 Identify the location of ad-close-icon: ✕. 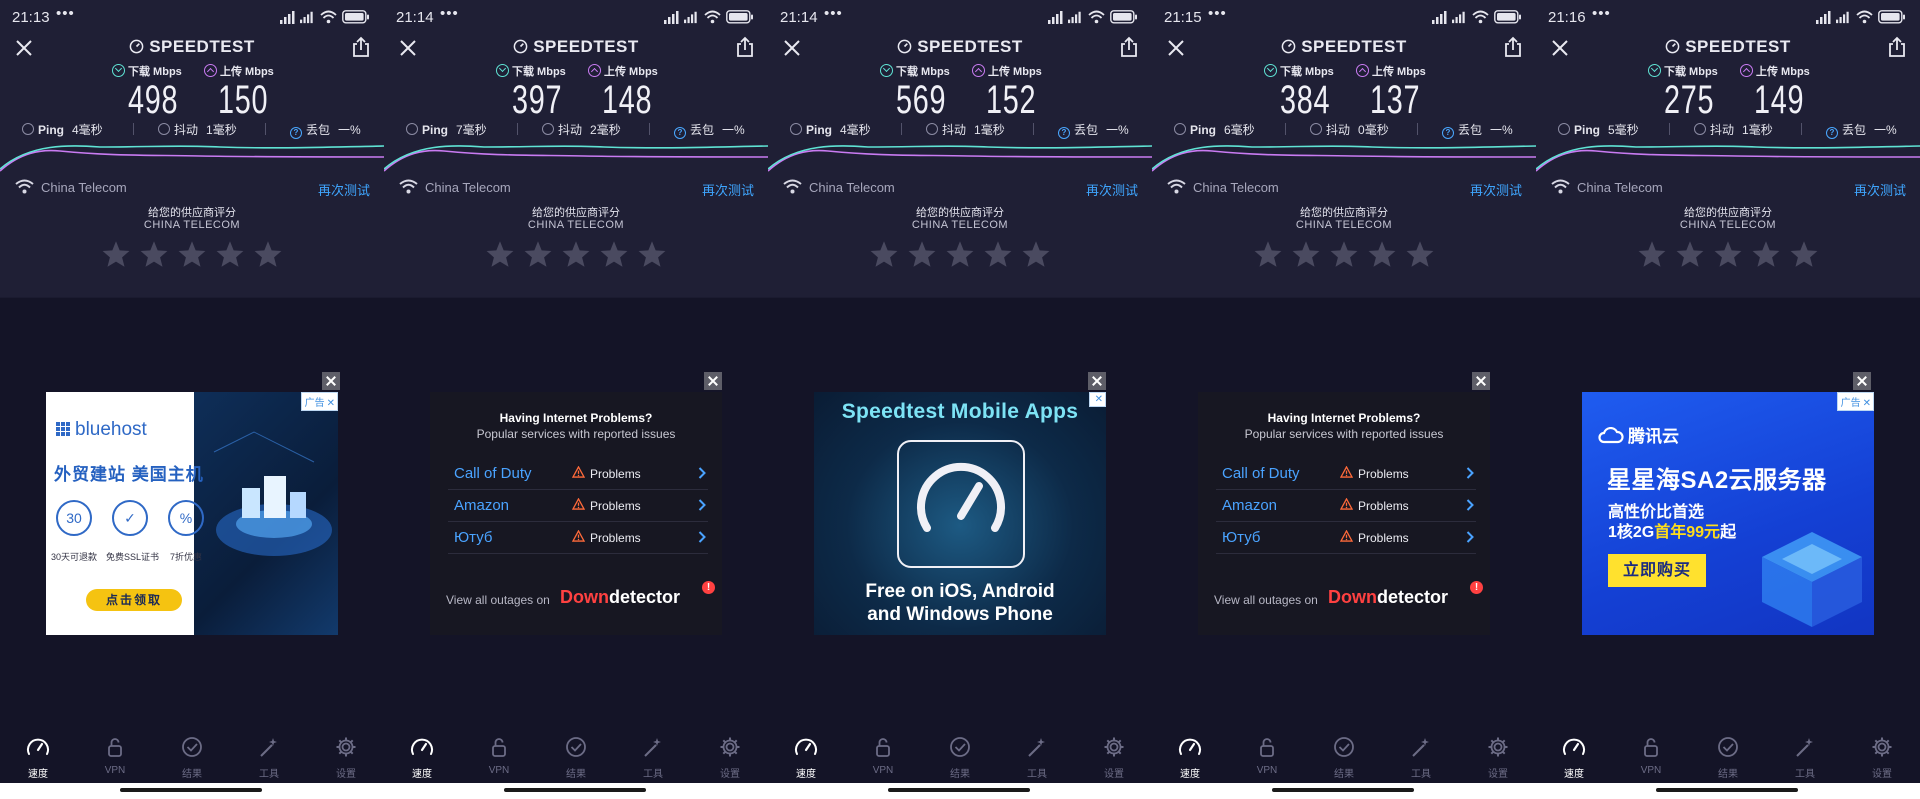
(1099, 399).